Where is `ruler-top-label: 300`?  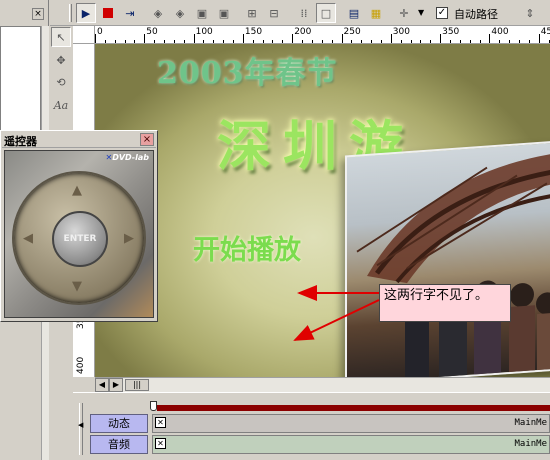
ruler-top-label: 300 is located at coordinates (401, 32).